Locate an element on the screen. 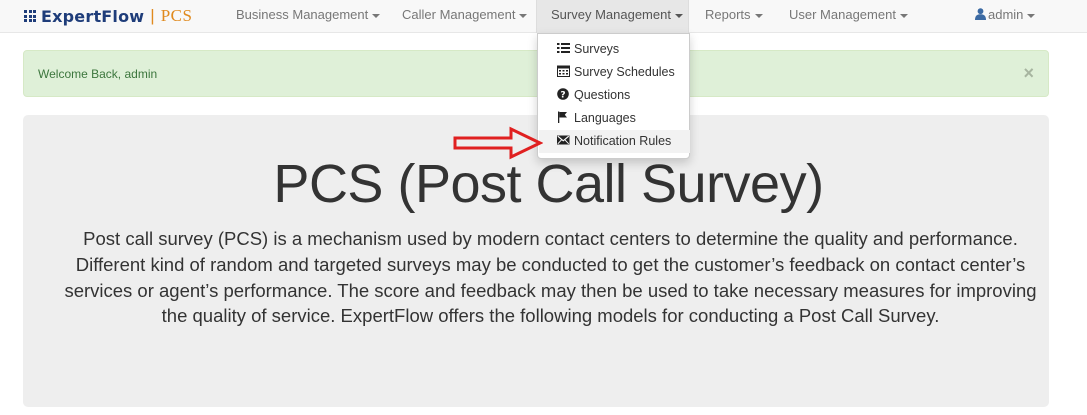 The width and height of the screenshot is (1087, 415). menu-item-label: Questions is located at coordinates (602, 95).